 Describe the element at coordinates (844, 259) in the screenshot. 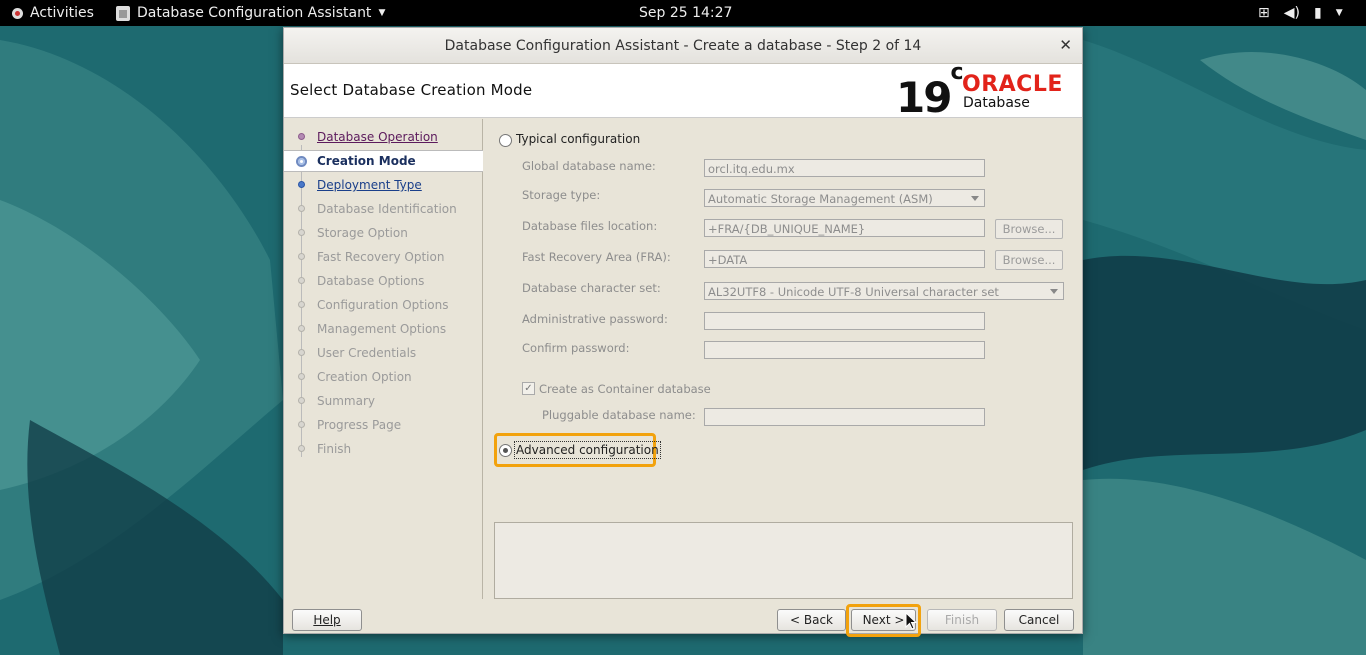

I see `fra-input: +DATA` at that location.